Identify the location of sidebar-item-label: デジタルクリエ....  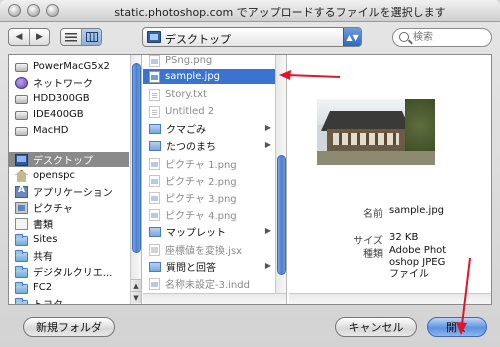
(73, 273).